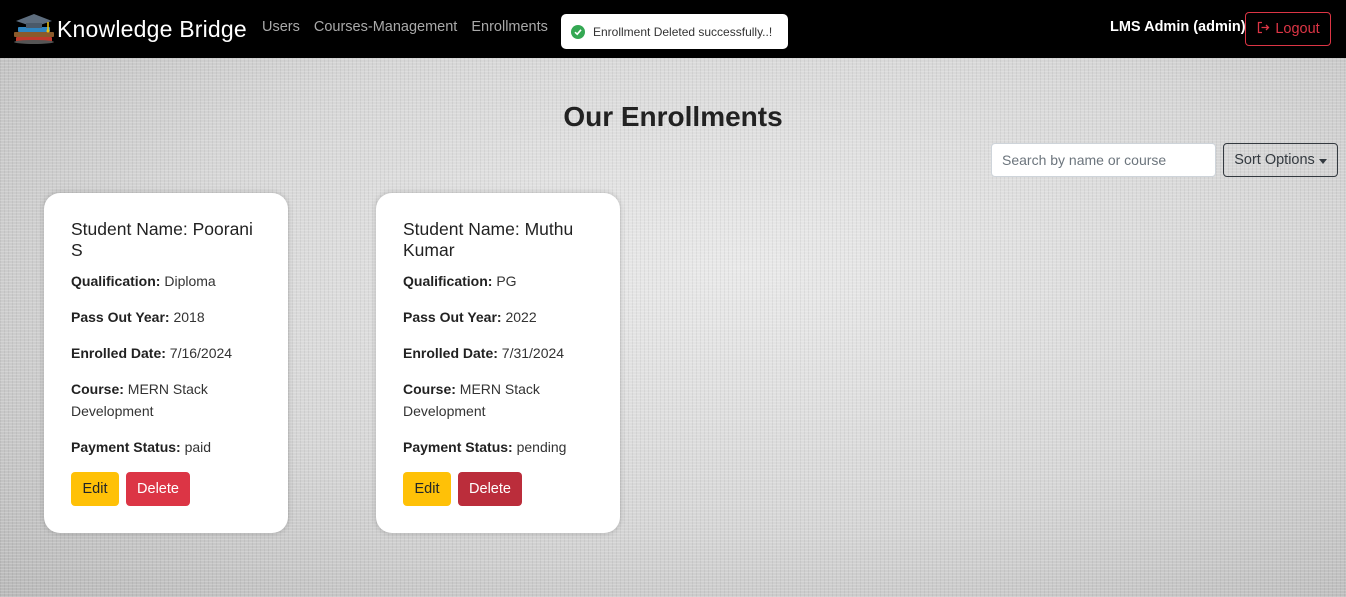  Describe the element at coordinates (484, 353) in the screenshot. I see `enrolled-date-field: Enrolled Date: 7/31/2024` at that location.